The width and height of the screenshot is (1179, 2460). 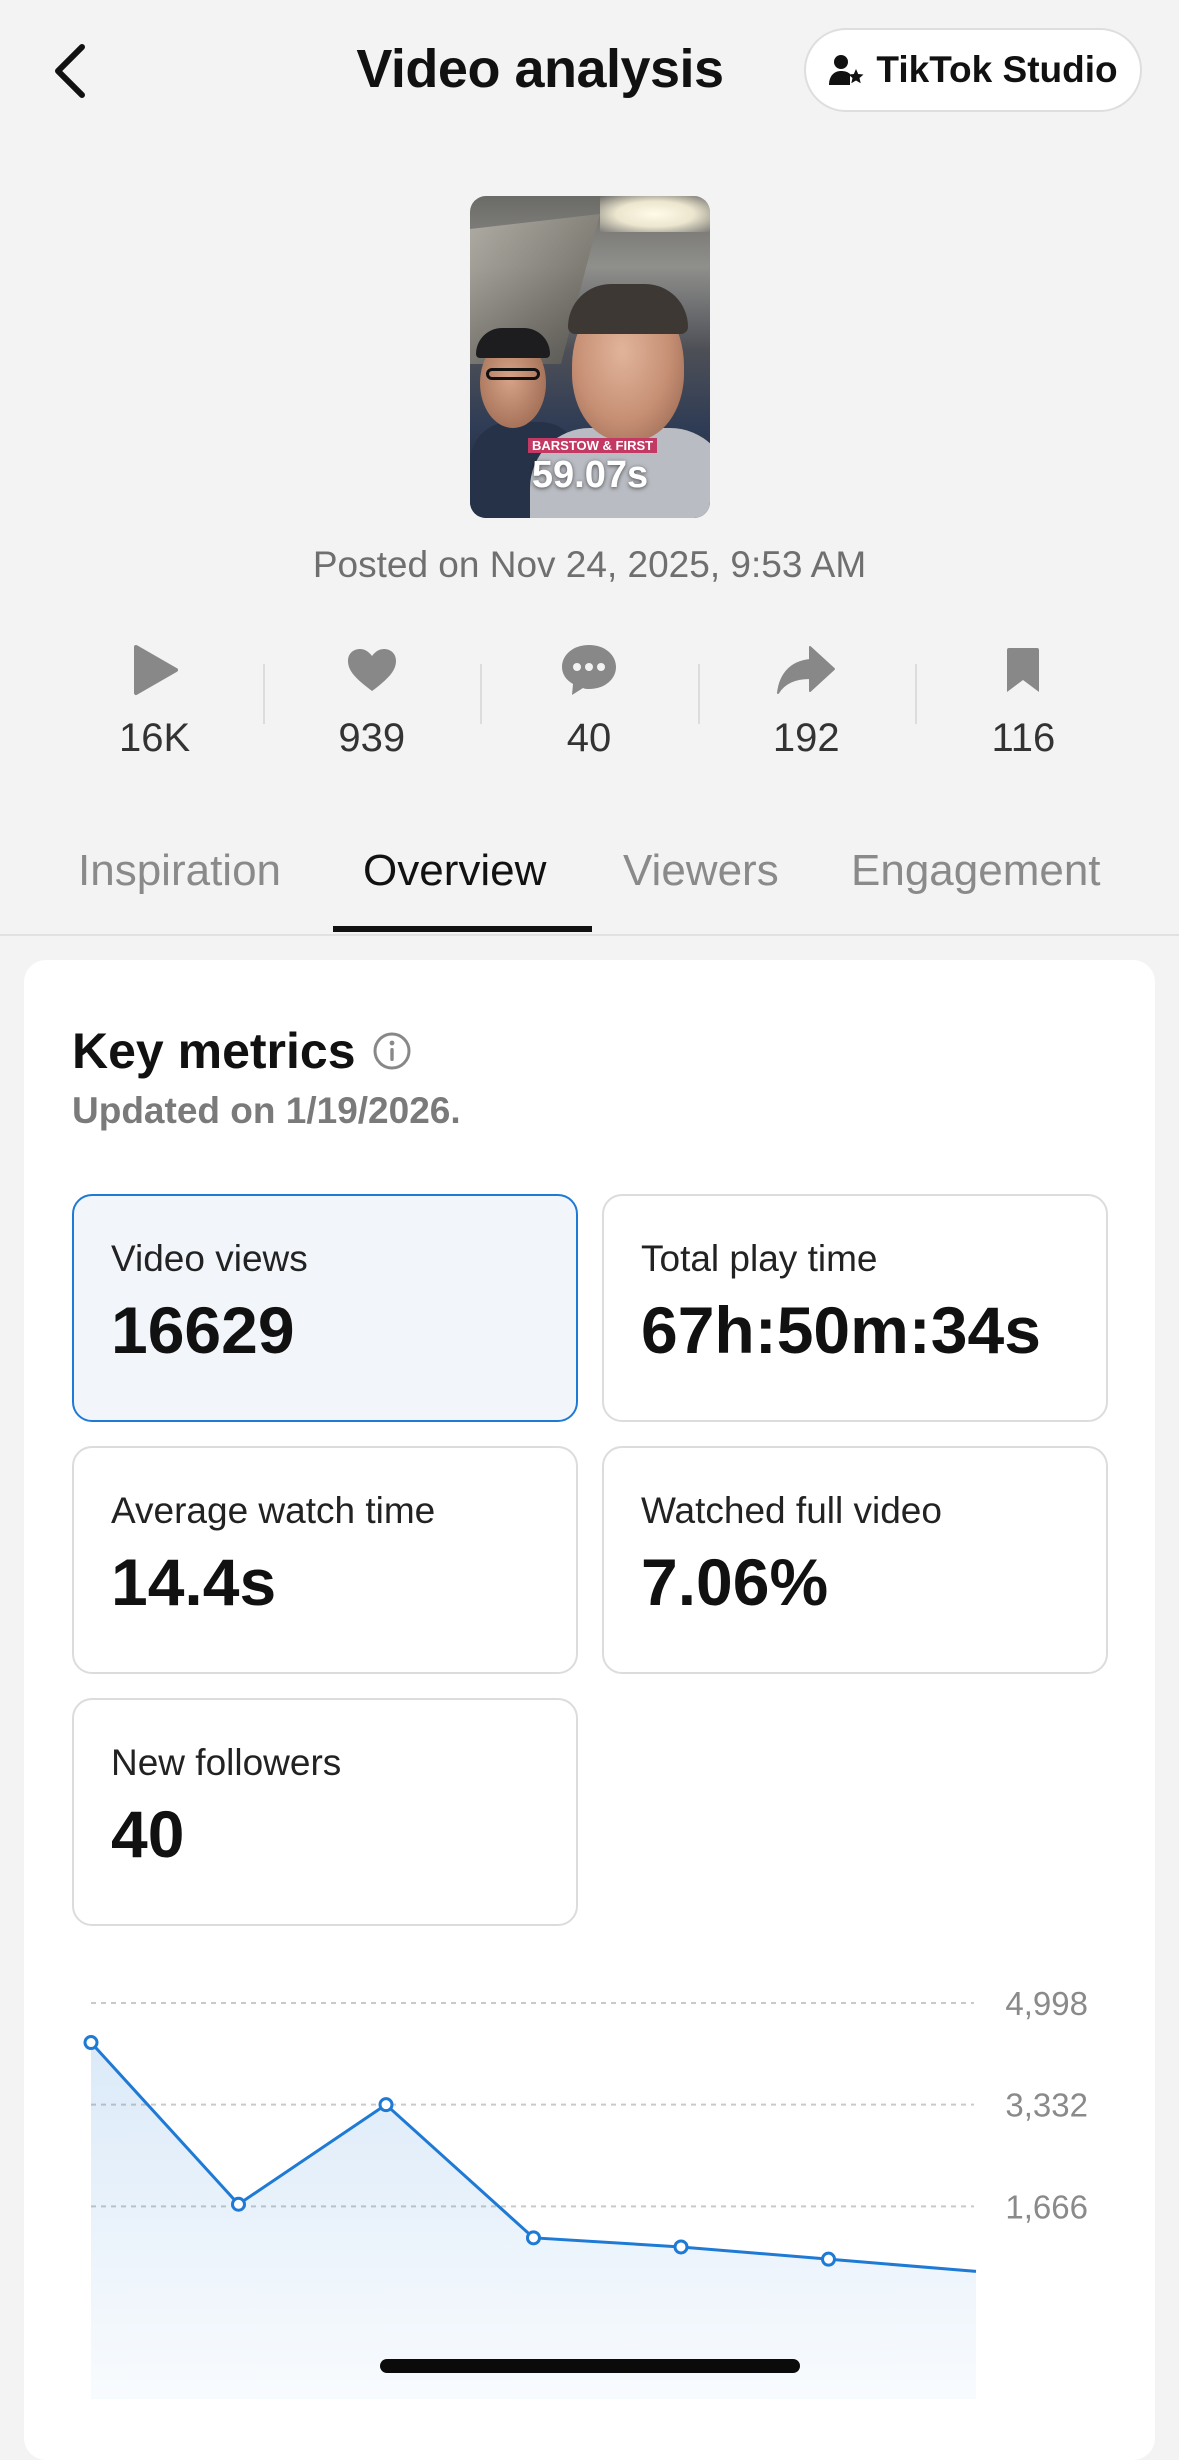 I want to click on stat-value: 16K, so click(x=155, y=738).